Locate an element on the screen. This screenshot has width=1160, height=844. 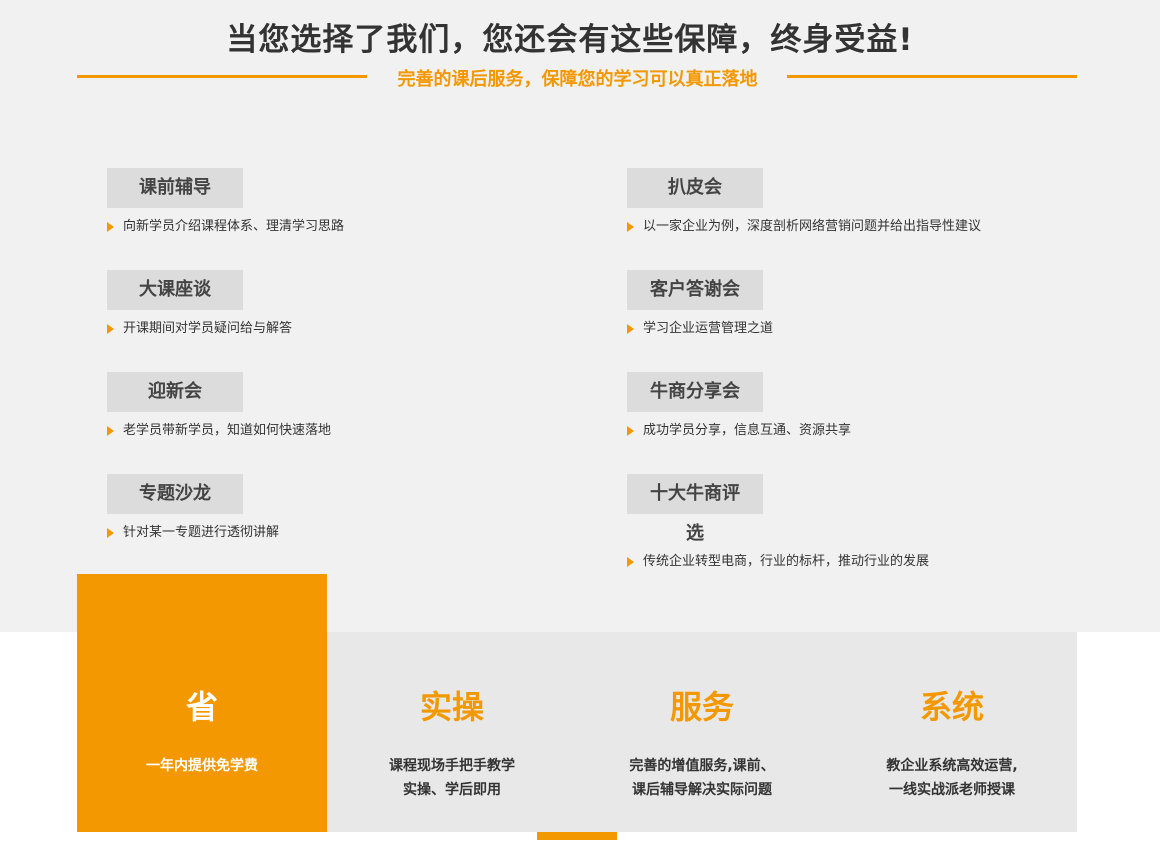
service-item: 迎新会 老学员带新学员，知道如何快速落地 is located at coordinates (219, 406).